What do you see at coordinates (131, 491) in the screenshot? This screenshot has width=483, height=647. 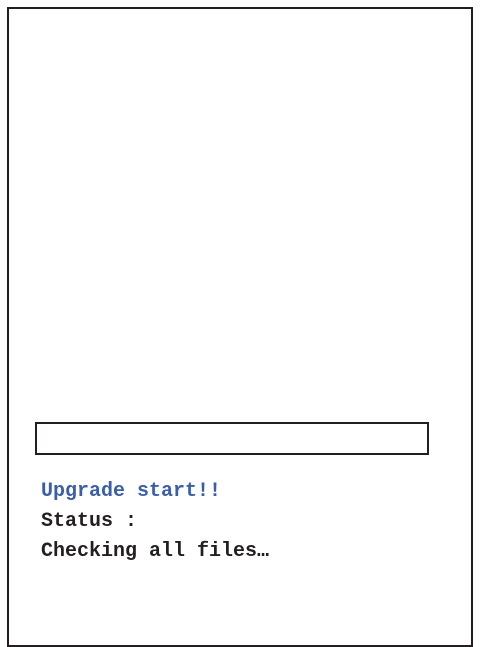 I see `upgrade-title: Upgrade start!!` at bounding box center [131, 491].